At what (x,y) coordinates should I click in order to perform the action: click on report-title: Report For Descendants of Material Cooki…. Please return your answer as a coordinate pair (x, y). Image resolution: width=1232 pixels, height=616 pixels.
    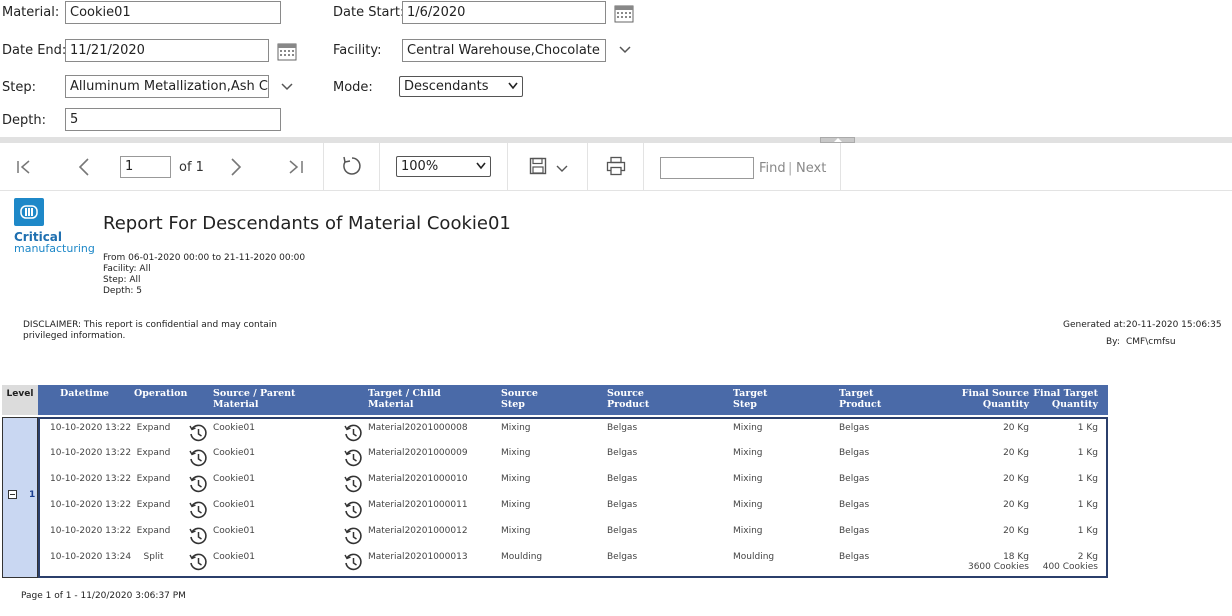
    Looking at the image, I should click on (307, 223).